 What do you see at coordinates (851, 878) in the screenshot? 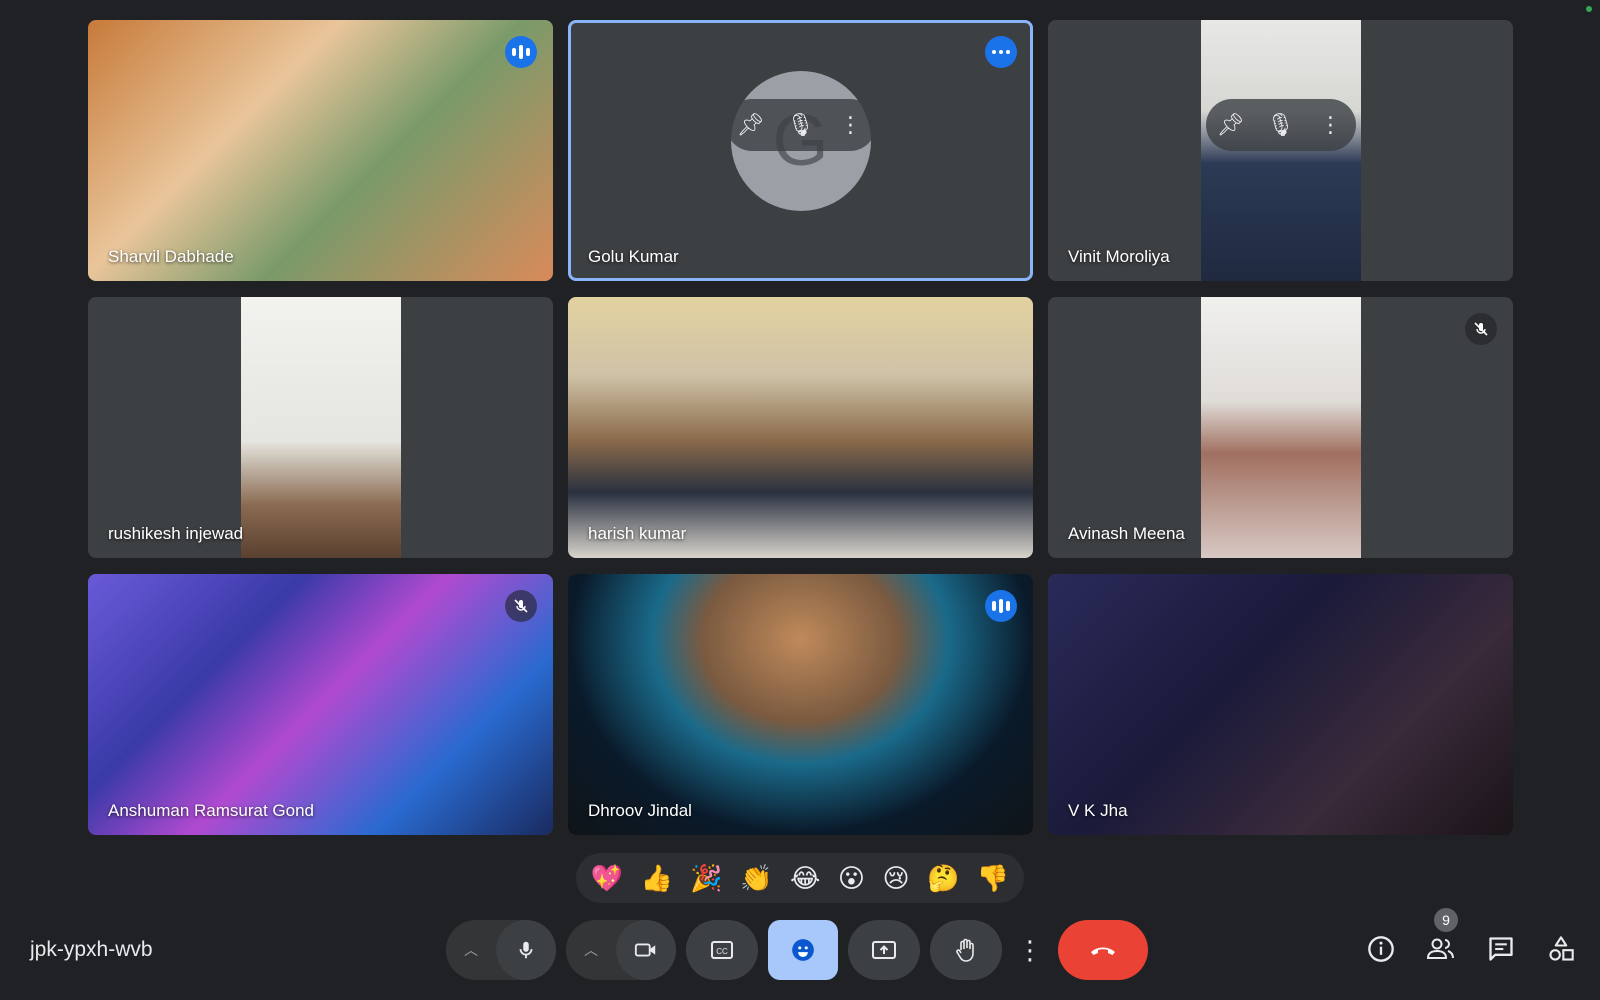
I see `reaction-surprised: 😮` at bounding box center [851, 878].